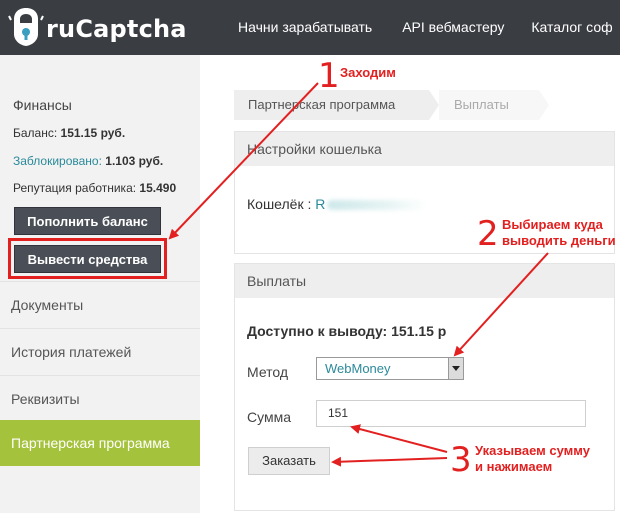 This screenshot has height=513, width=620. Describe the element at coordinates (87, 221) in the screenshot. I see `topup-balance-button: Пополнить баланс` at that location.